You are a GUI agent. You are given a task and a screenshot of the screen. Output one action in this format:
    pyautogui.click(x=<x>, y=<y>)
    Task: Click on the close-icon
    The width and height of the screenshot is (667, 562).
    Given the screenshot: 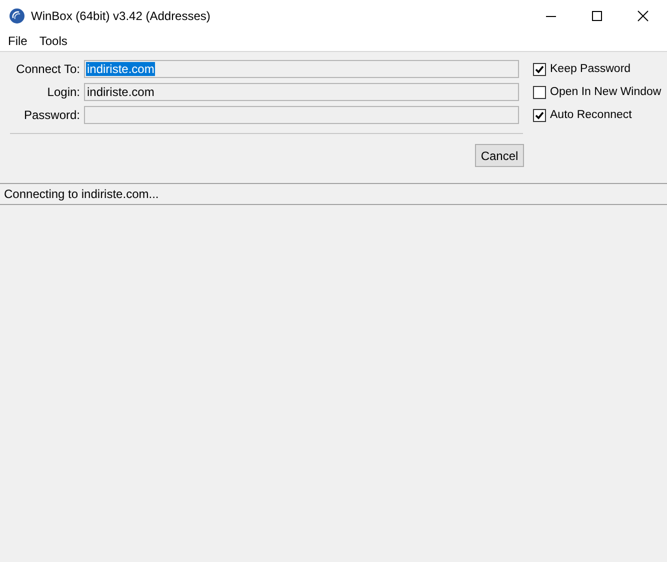 What is the action you would take?
    pyautogui.click(x=643, y=16)
    